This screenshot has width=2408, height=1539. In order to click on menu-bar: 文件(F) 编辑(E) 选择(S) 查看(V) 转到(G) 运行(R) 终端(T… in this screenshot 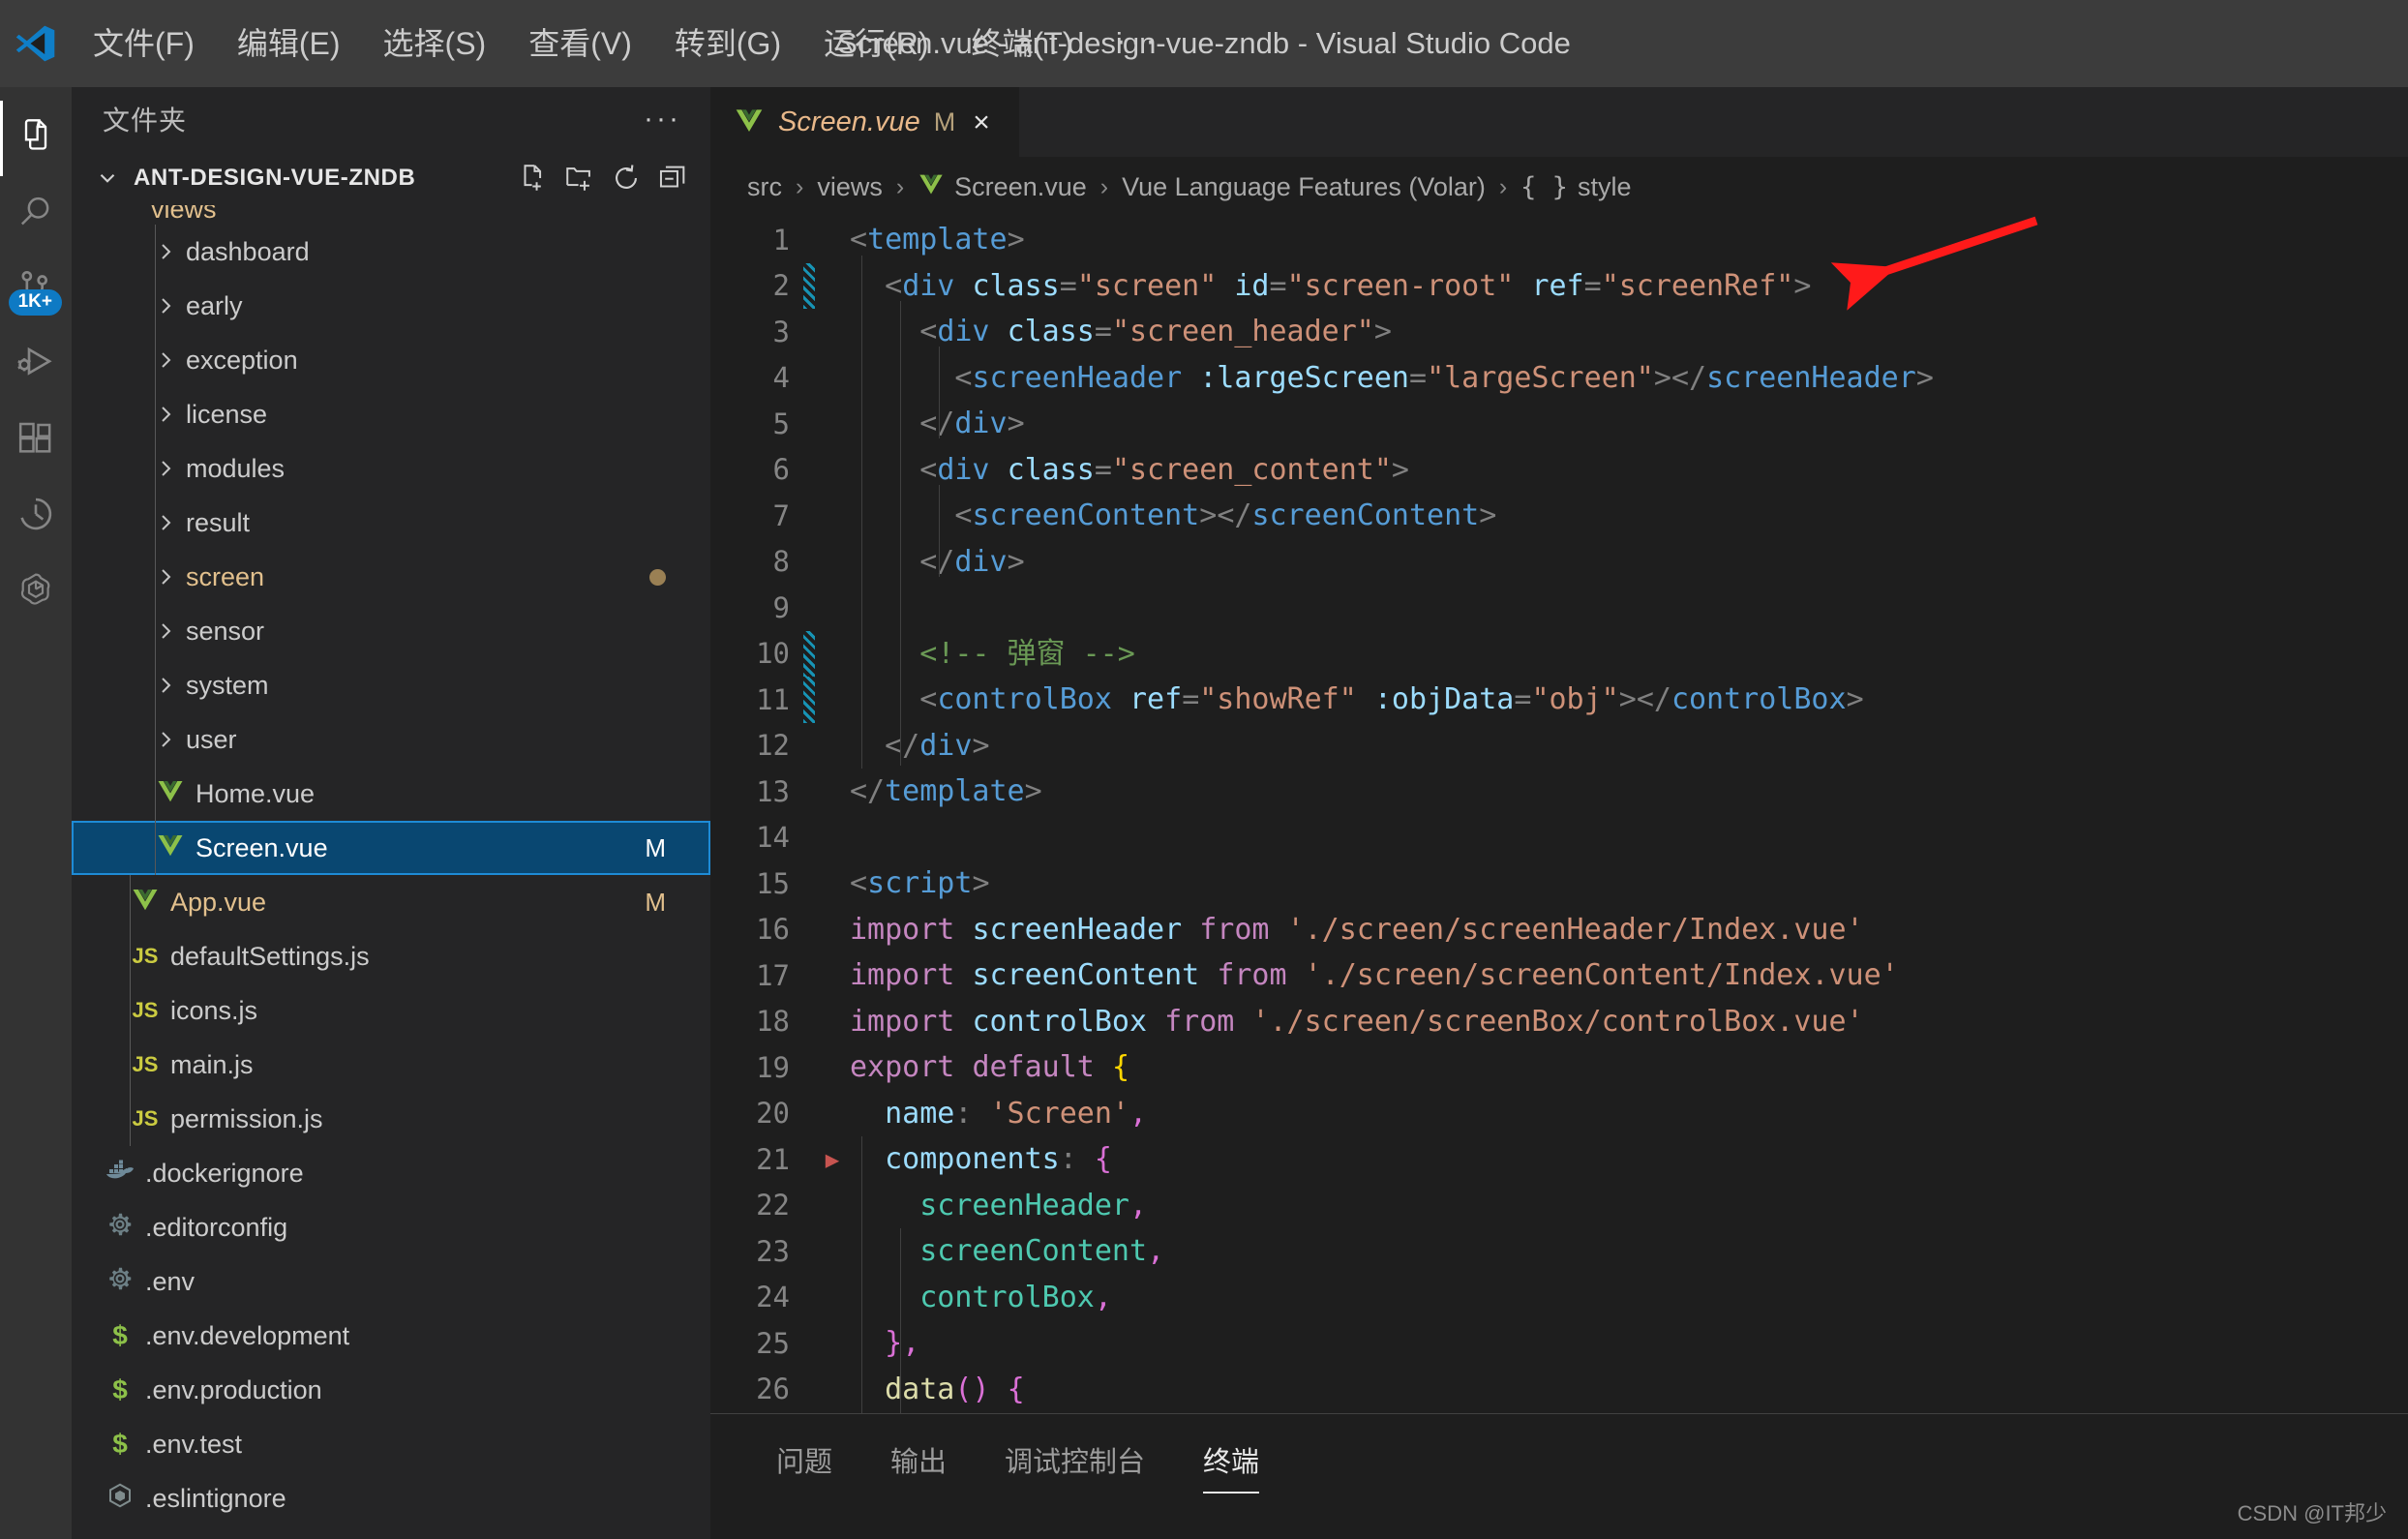, I will do `click(626, 44)`.